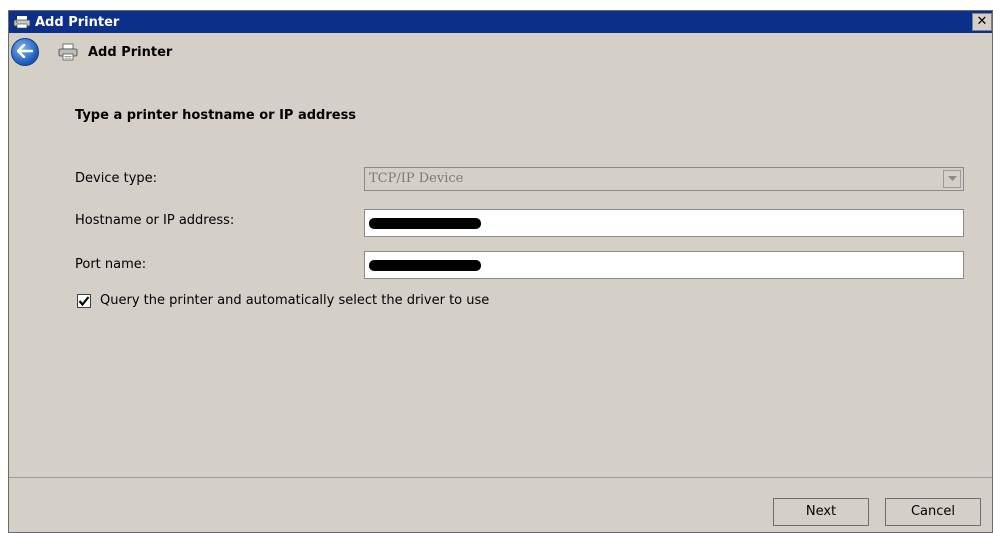 This screenshot has height=533, width=993. I want to click on cancel-button: Cancel, so click(933, 512).